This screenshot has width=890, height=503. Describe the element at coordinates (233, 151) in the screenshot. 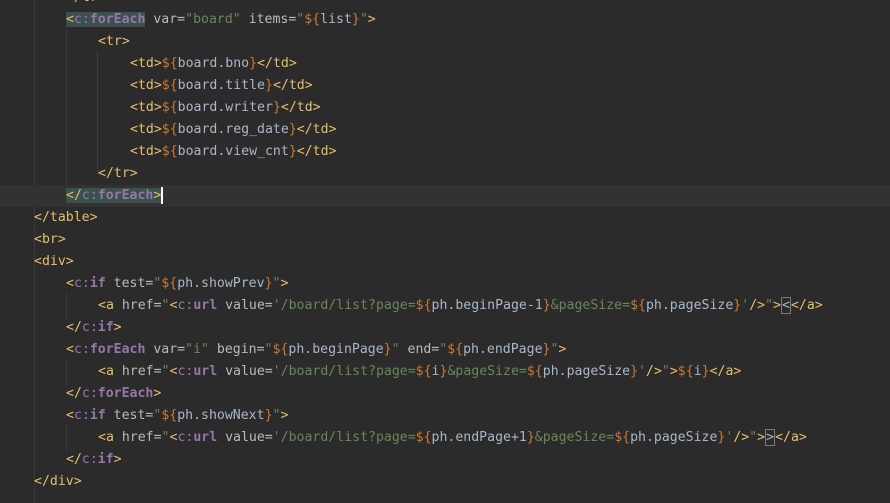

I see `code-token: board.view_cnt` at that location.